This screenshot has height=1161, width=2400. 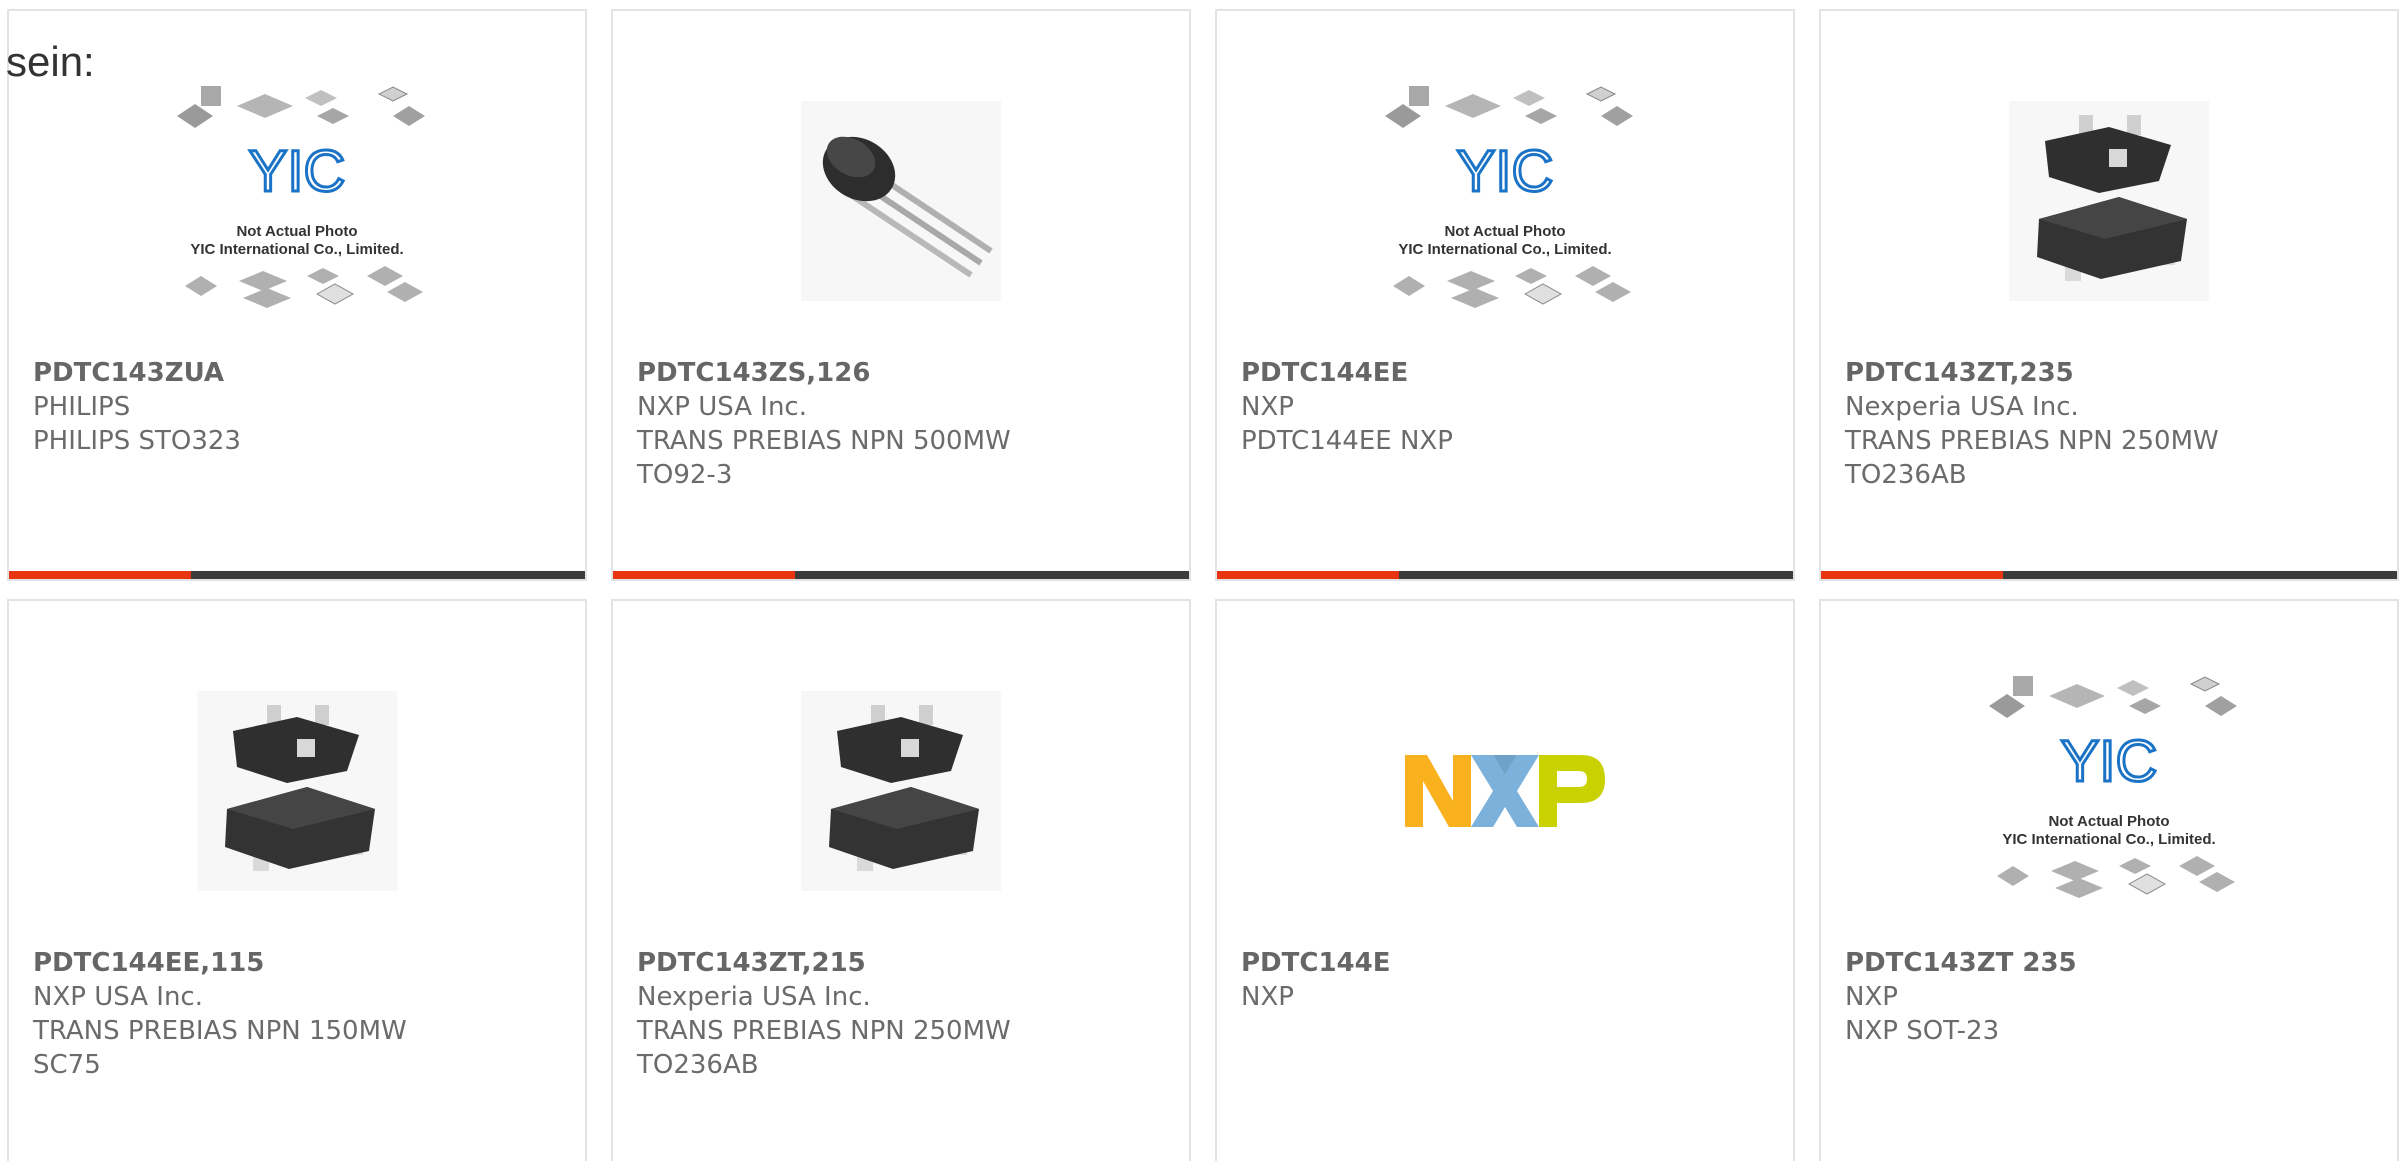 I want to click on product-part-number: PDTC144EE, so click(x=1512, y=373).